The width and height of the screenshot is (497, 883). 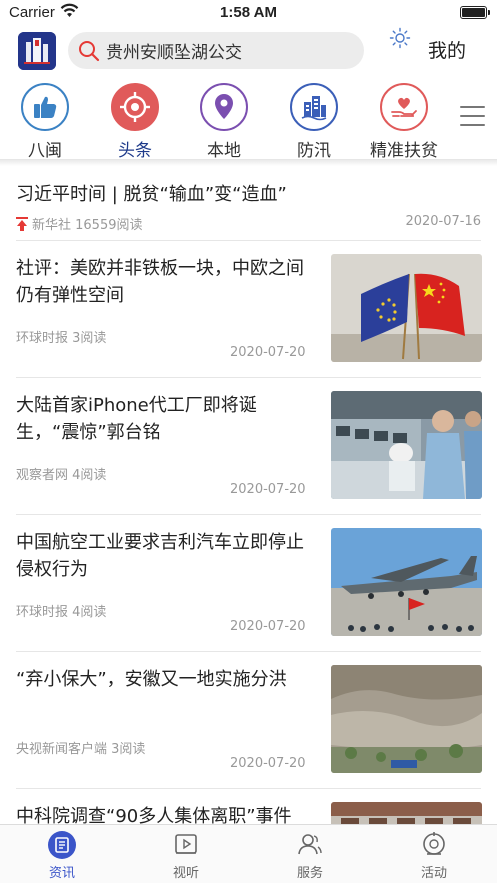 I want to click on search-input, so click(x=231, y=50).